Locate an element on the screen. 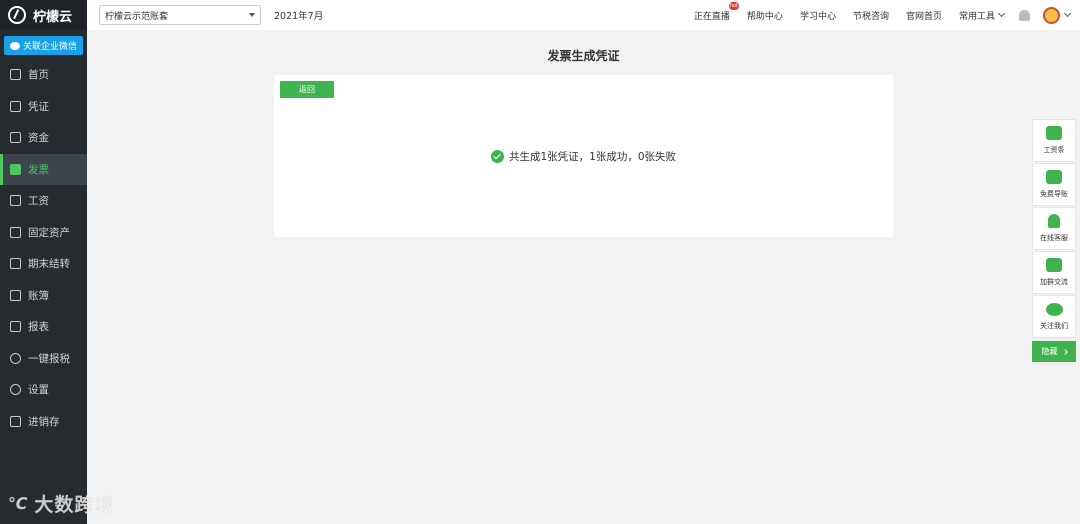  chevron-right-icon is located at coordinates (1064, 351).